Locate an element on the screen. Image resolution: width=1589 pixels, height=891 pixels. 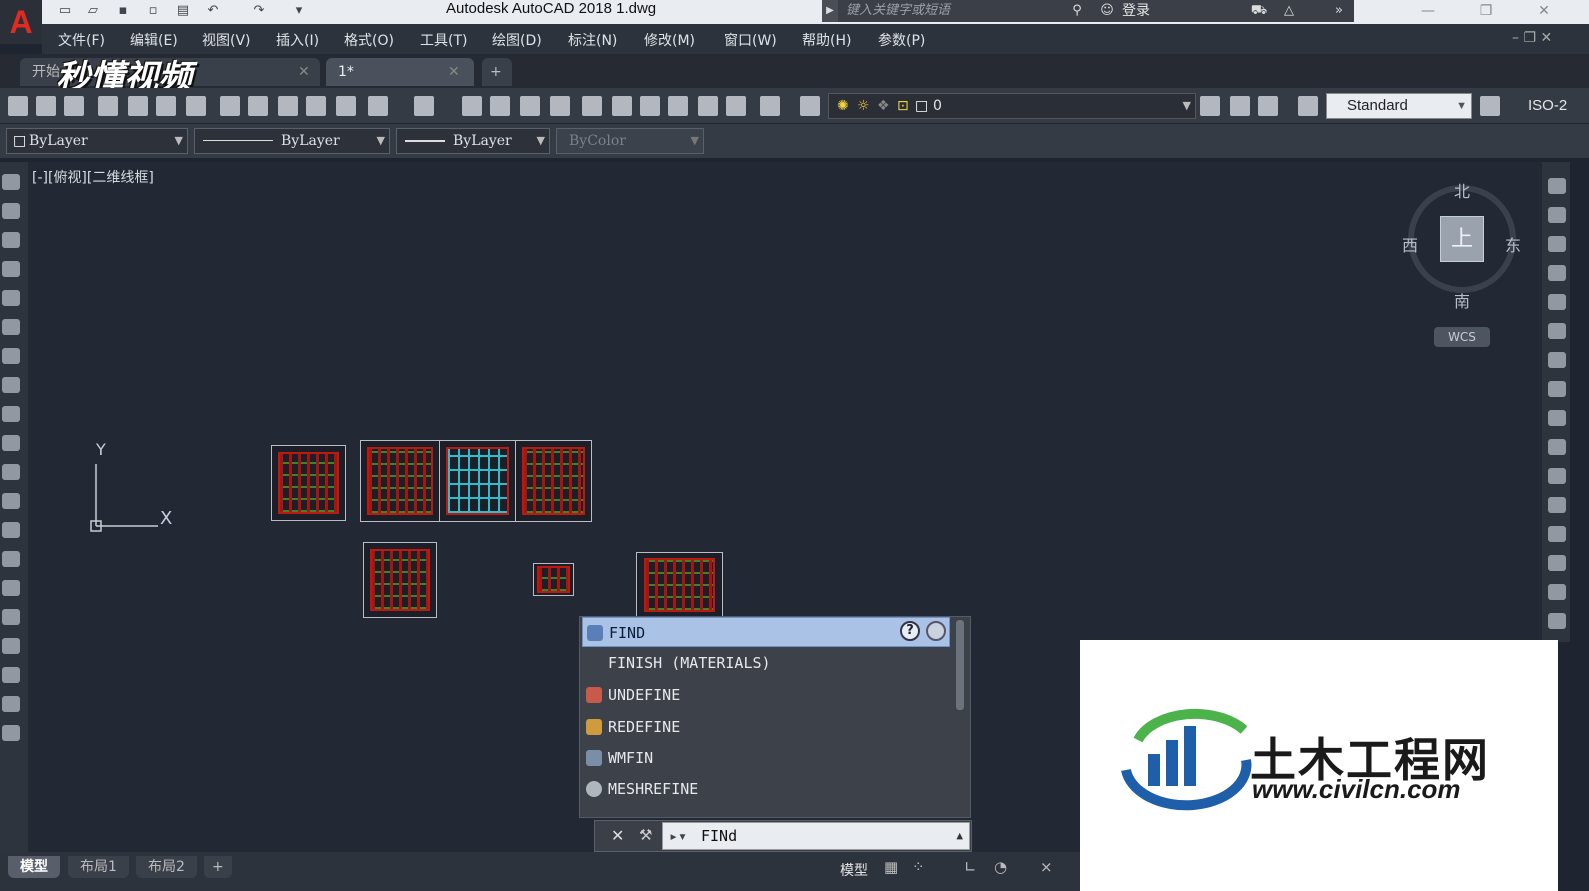
menu-edit: 编辑(E) is located at coordinates (154, 40).